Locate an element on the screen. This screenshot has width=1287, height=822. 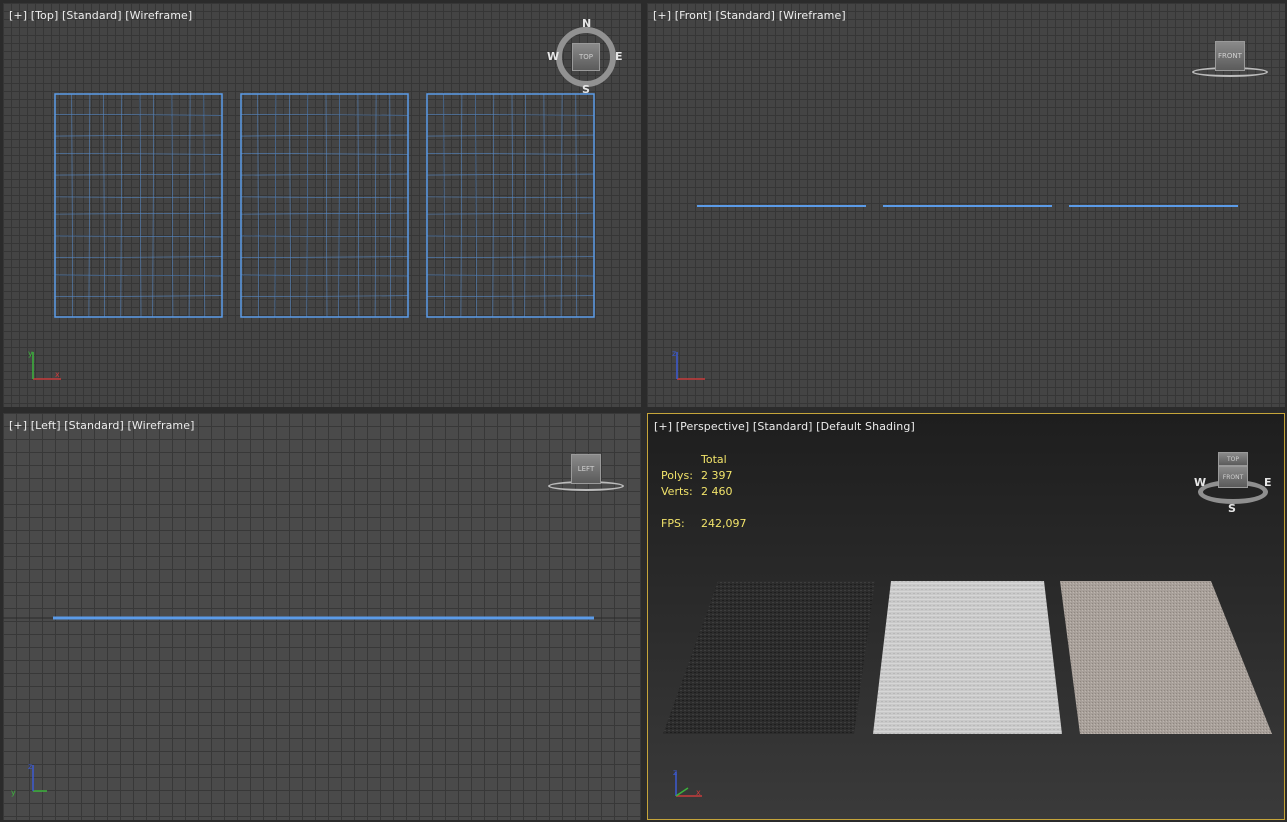
viewcube-top: TOP is located at coordinates (586, 57).